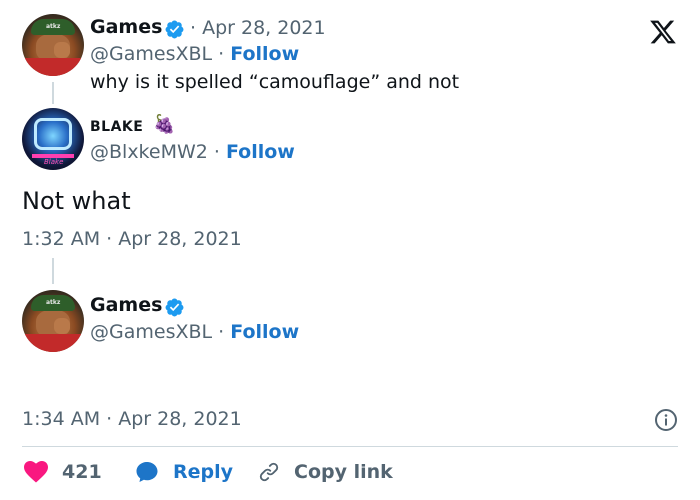 Image resolution: width=700 pixels, height=500 pixels. What do you see at coordinates (82, 472) in the screenshot?
I see `like-count: 421` at bounding box center [82, 472].